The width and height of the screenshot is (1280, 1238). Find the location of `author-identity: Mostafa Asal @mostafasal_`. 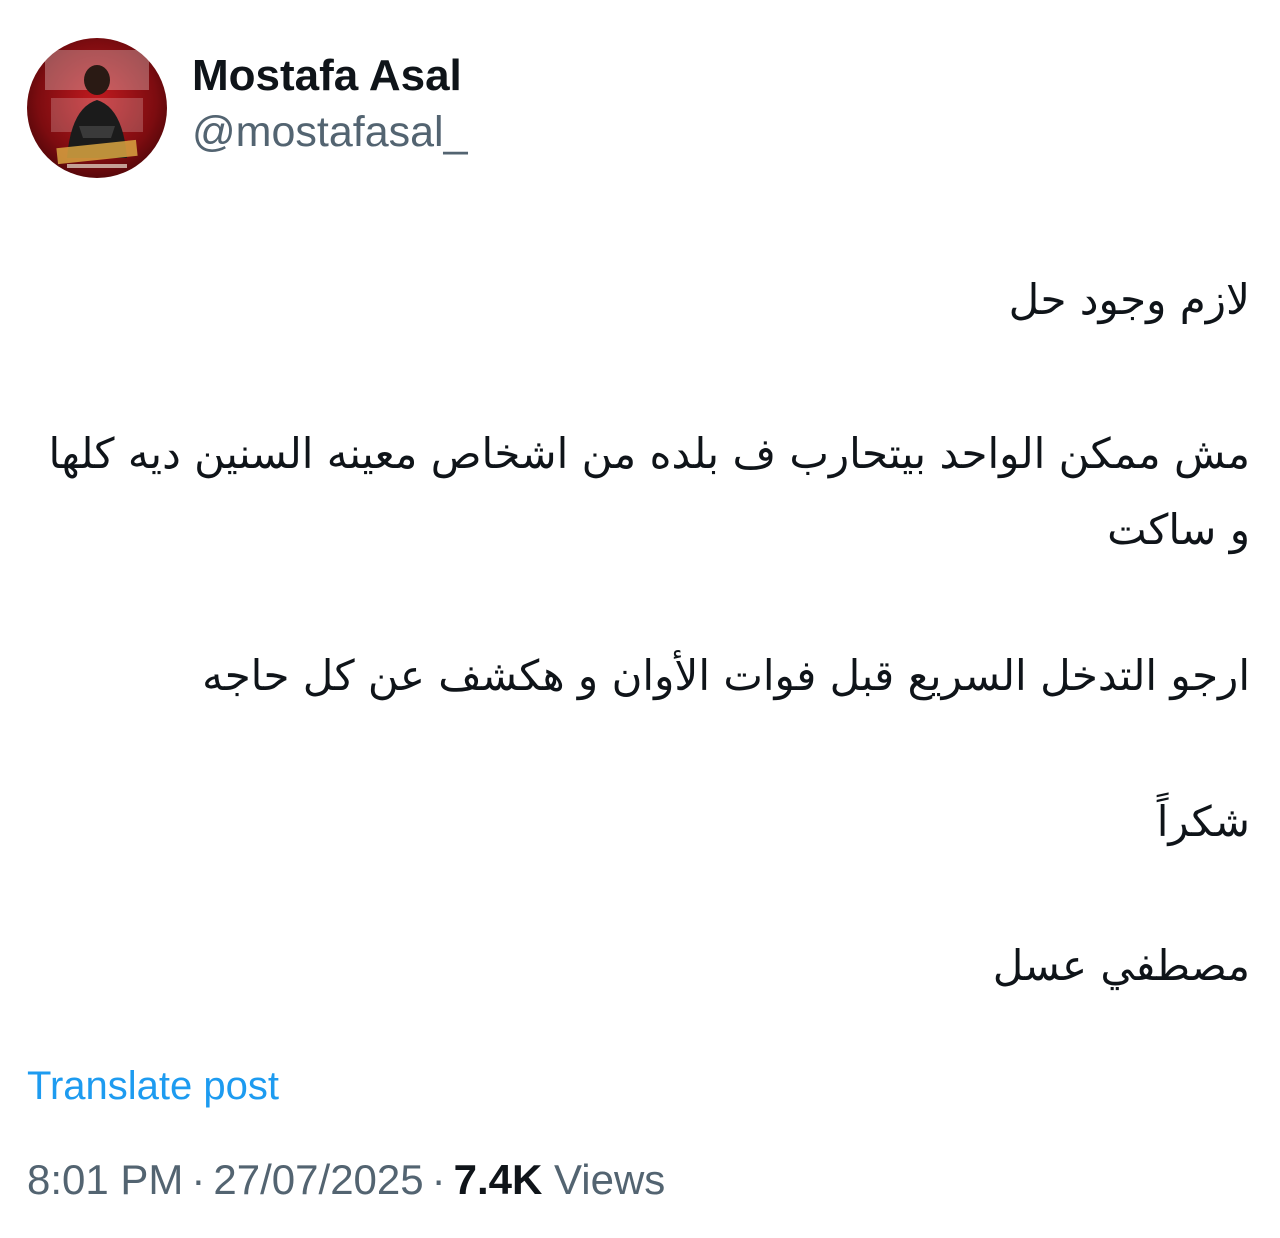

author-identity: Mostafa Asal @mostafasal_ is located at coordinates (330, 105).